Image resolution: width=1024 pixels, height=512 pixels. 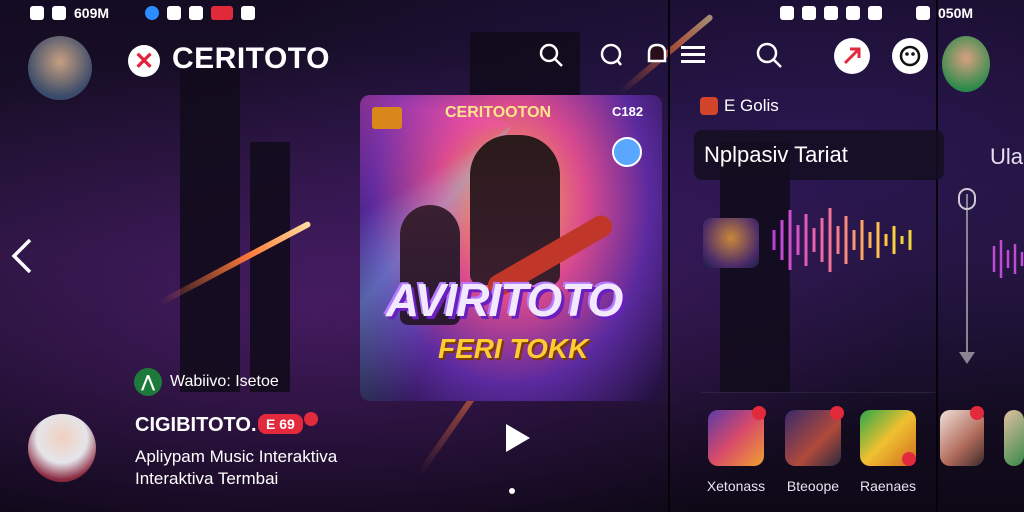 I want to click on share-icon, so click(x=852, y=56).